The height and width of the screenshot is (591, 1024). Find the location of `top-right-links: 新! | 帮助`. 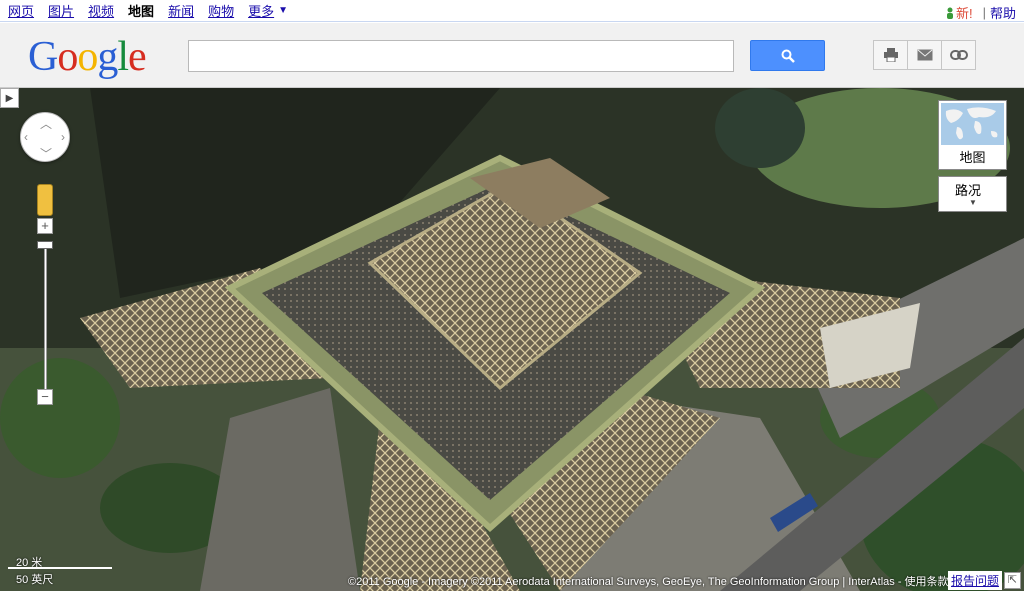

top-right-links: 新! | 帮助 is located at coordinates (981, 12).